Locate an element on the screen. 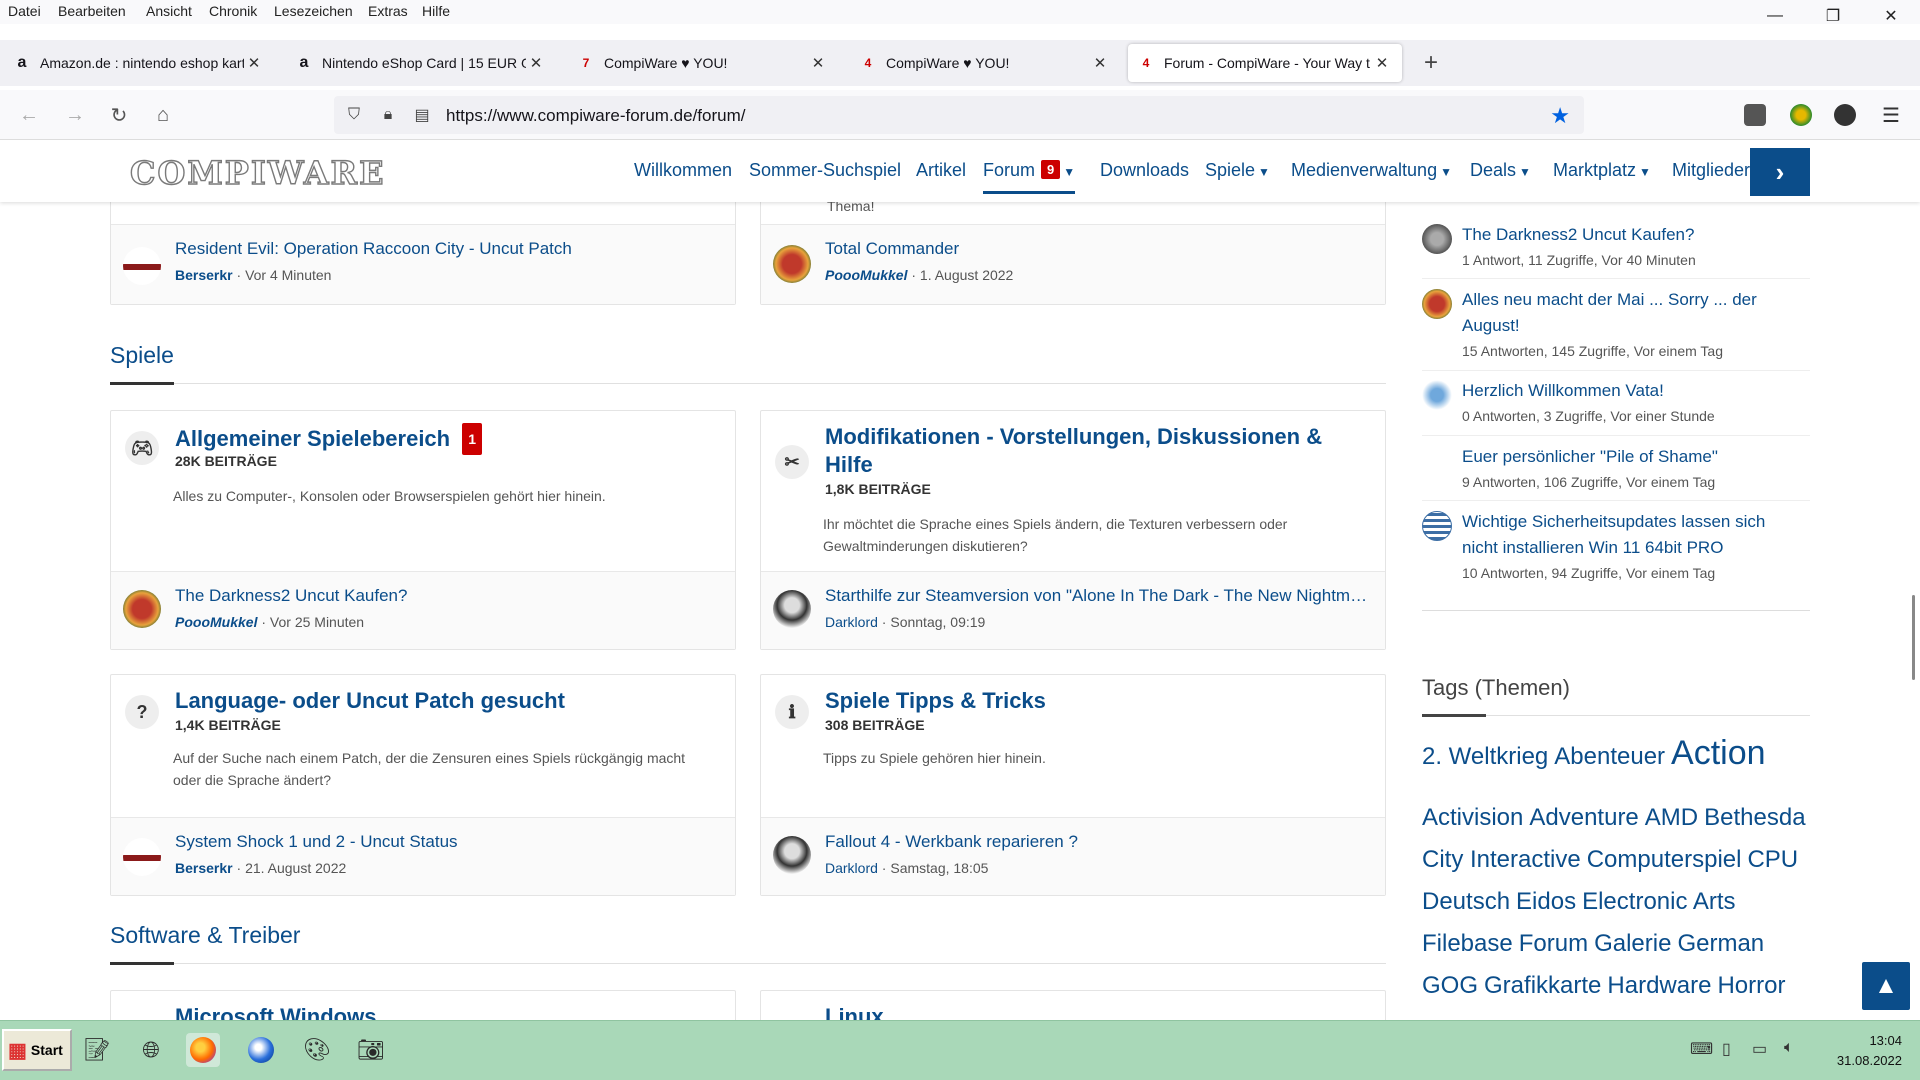  nav-forum: Forum 9 ▼ is located at coordinates (1029, 177).